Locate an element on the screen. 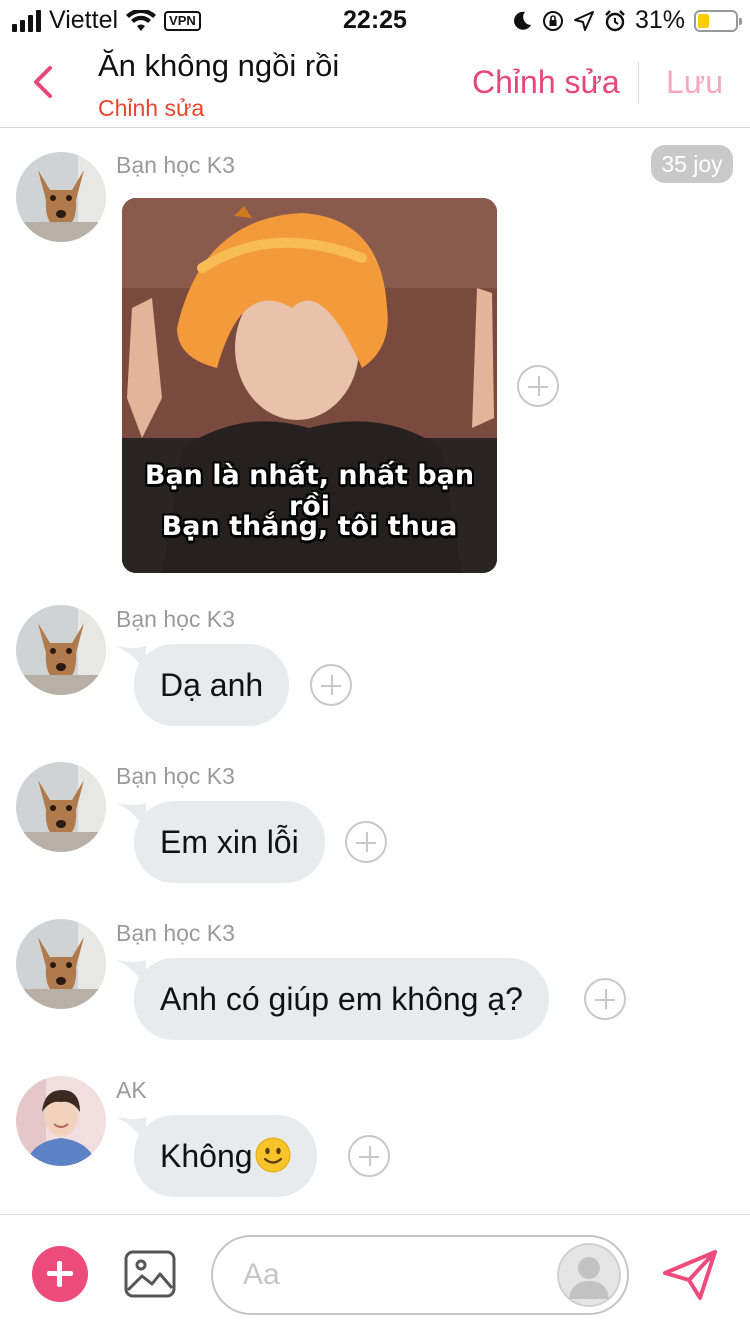  composer-bar: Aa is located at coordinates (375, 1274).